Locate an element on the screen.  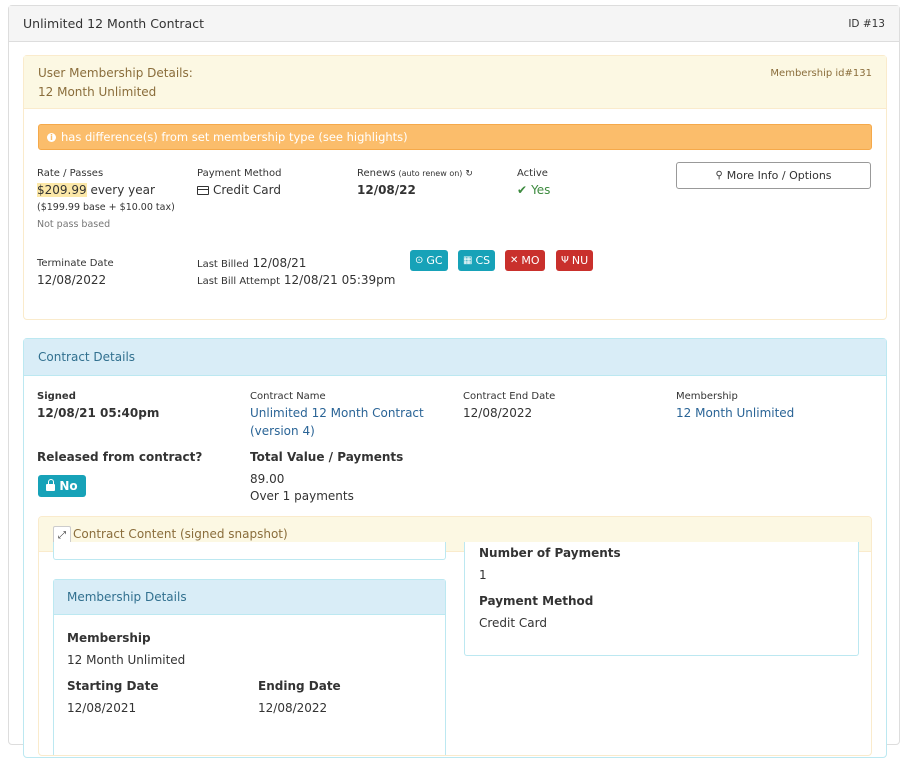
tag-cs: ▦ CS is located at coordinates (477, 260).